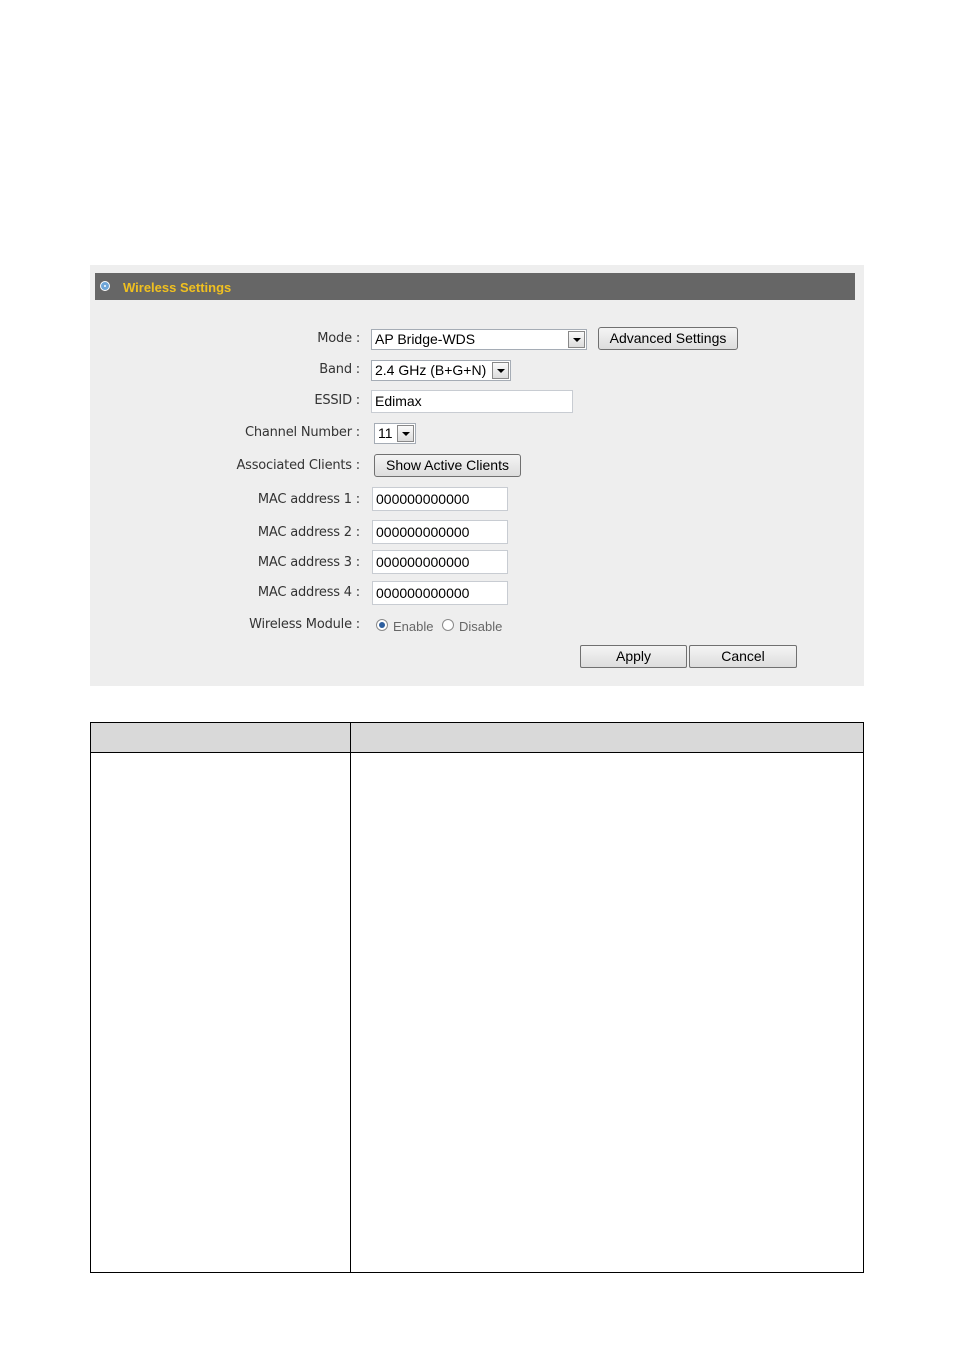 Image resolution: width=954 pixels, height=1350 pixels. What do you see at coordinates (177, 287) in the screenshot?
I see `panel-title: Wireless Settings` at bounding box center [177, 287].